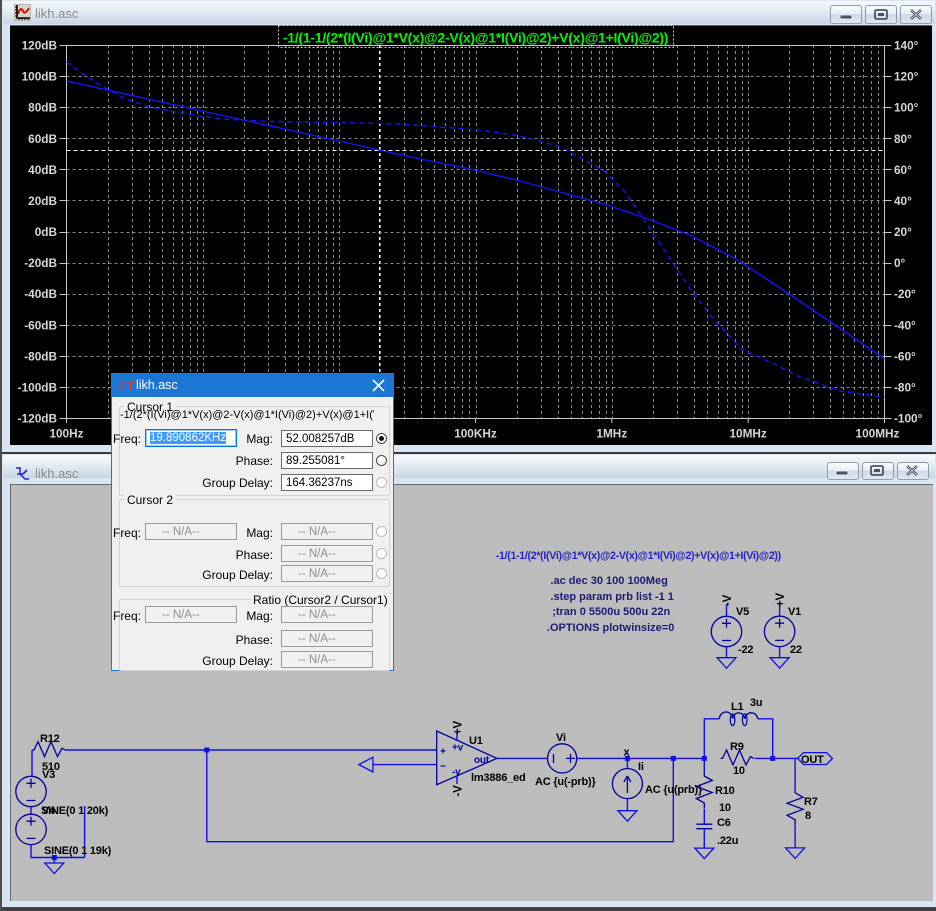 This screenshot has height=911, width=936. What do you see at coordinates (641, 767) in the screenshot?
I see `svg-text: Ii` at bounding box center [641, 767].